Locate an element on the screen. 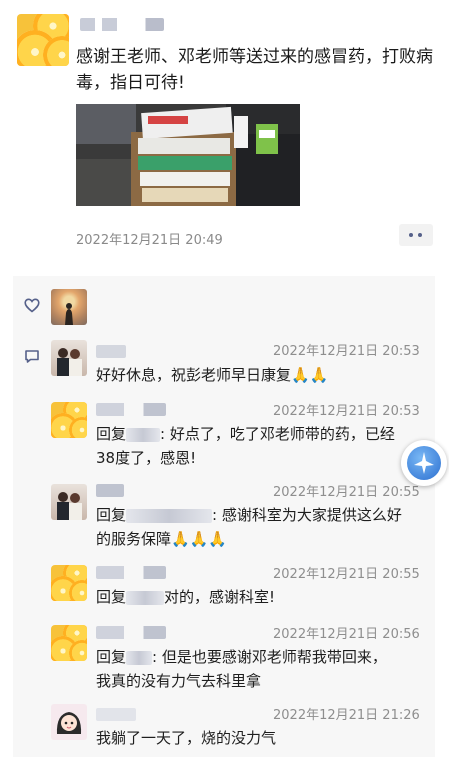 The height and width of the screenshot is (757, 449). comment-timestamp: 2022年12月21日 21:26 is located at coordinates (346, 715).